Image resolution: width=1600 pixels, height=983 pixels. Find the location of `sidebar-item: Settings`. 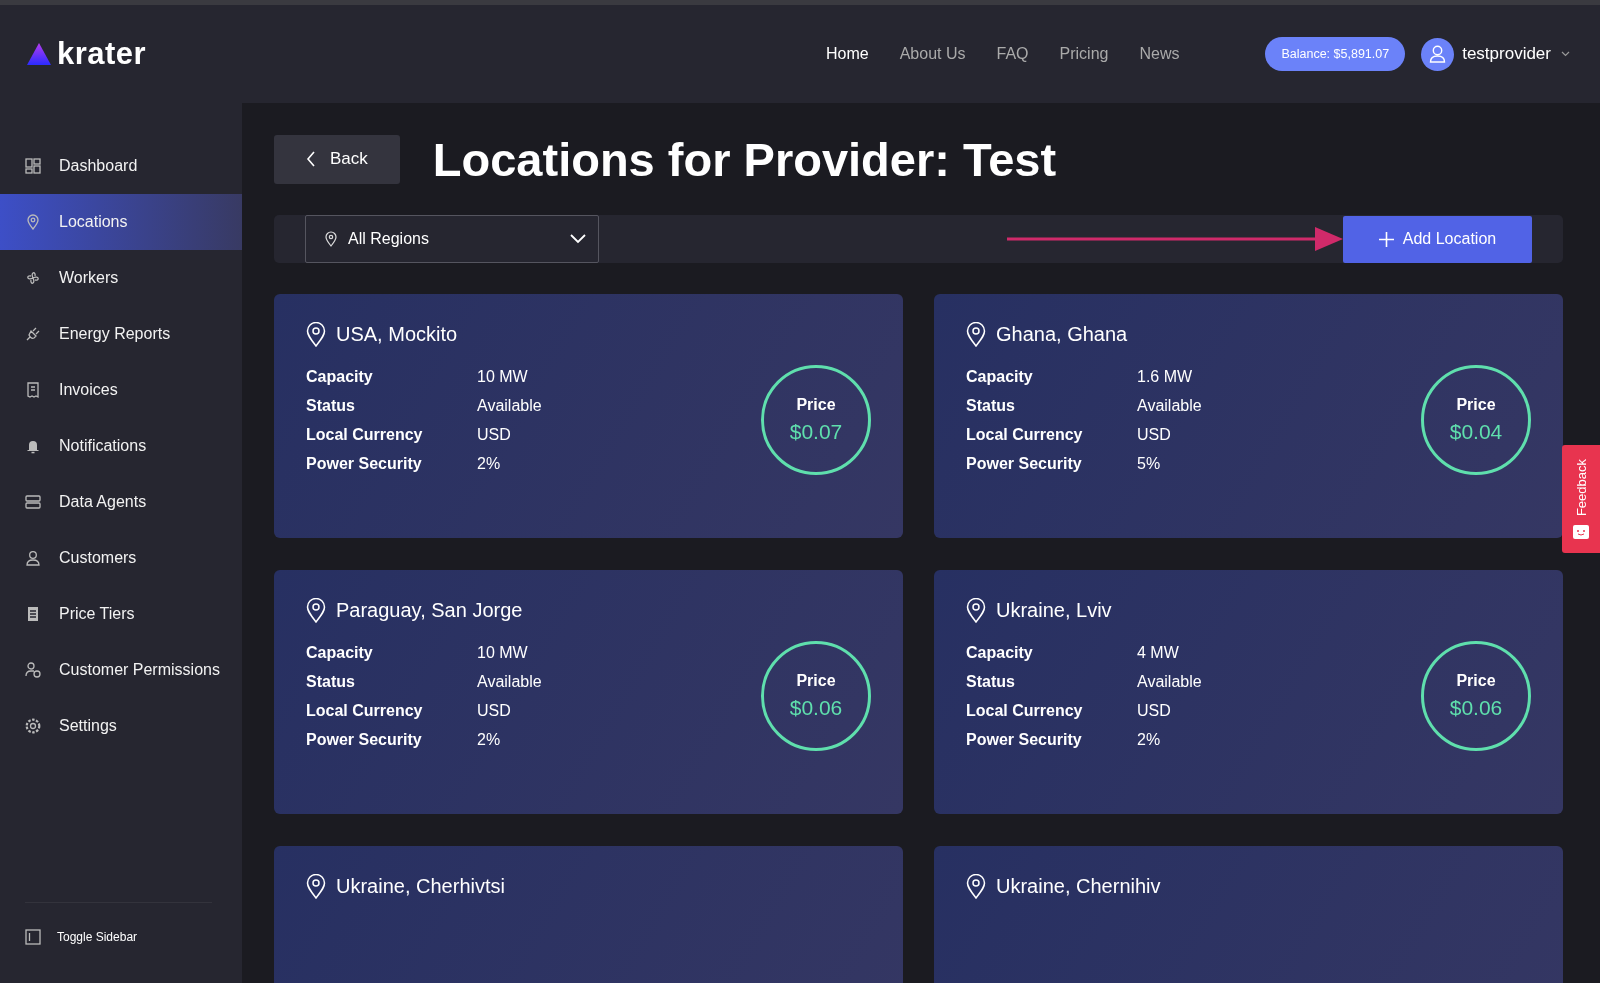

sidebar-item: Settings is located at coordinates (121, 726).